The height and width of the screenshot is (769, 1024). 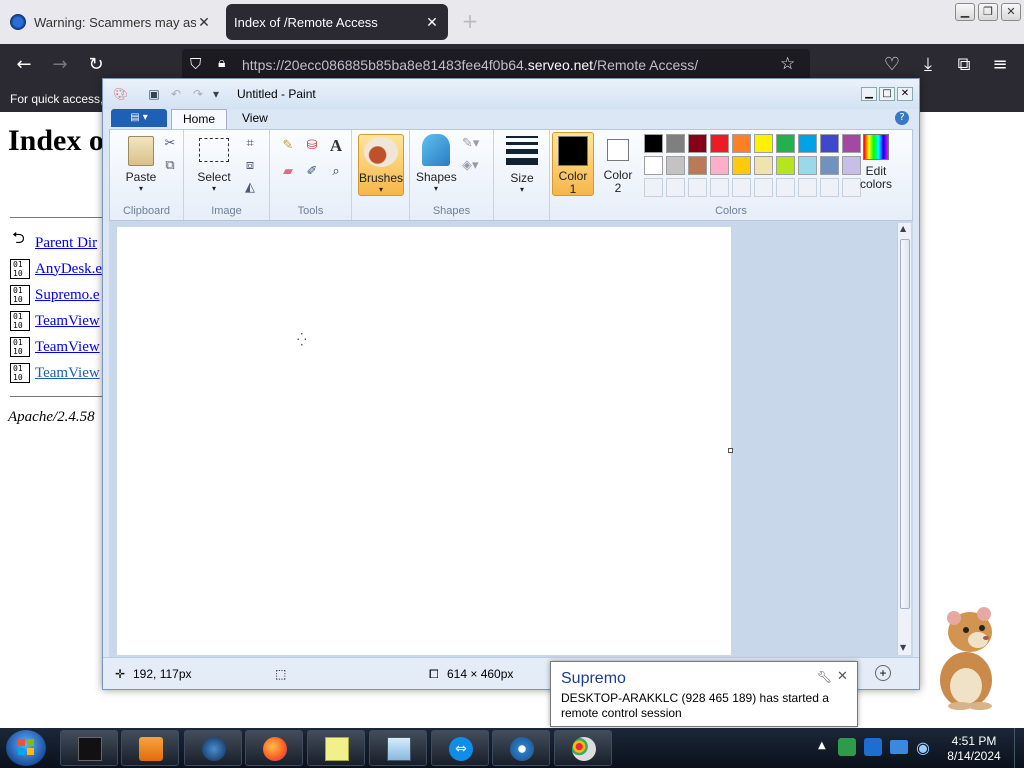 I want to click on color2-button: Color 2, so click(x=618, y=164).